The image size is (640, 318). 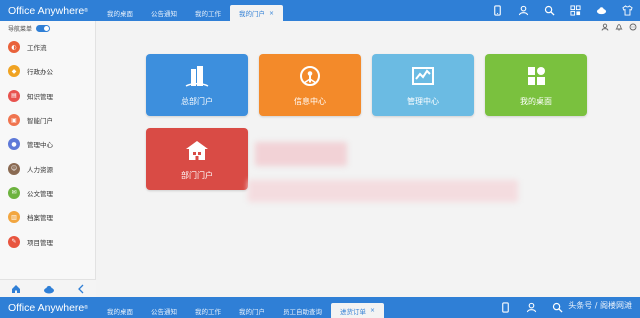 I want to click on redacted-title, so click(x=301, y=154).